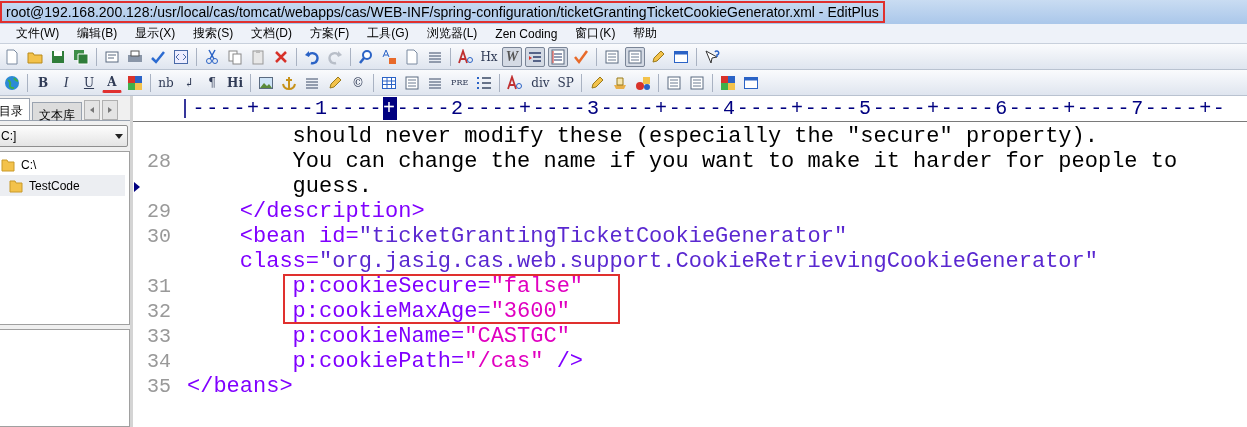  What do you see at coordinates (289, 82) in the screenshot?
I see `anchor-icon` at bounding box center [289, 82].